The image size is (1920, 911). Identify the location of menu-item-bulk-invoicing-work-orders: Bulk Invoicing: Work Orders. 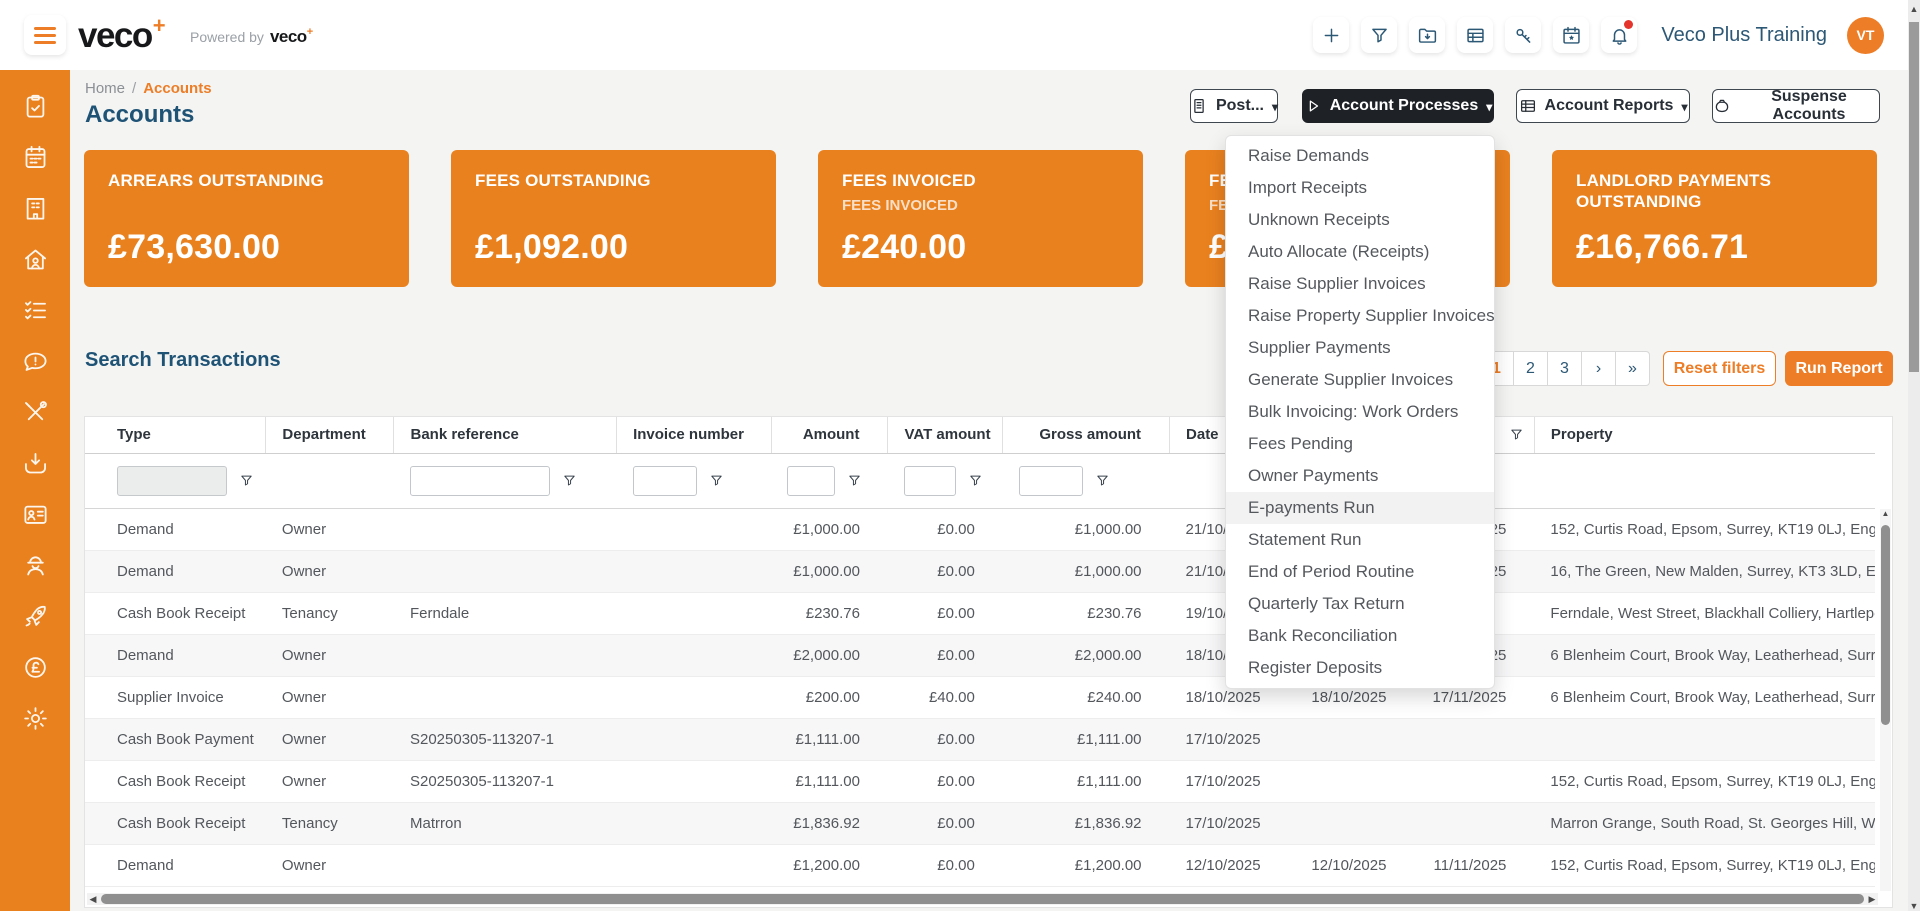
(1360, 412).